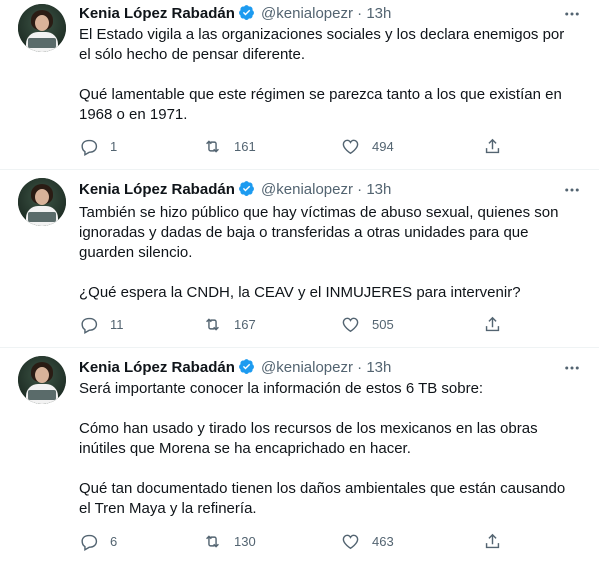 Image resolution: width=599 pixels, height=569 pixels. I want to click on reply-button: 11, so click(101, 324).